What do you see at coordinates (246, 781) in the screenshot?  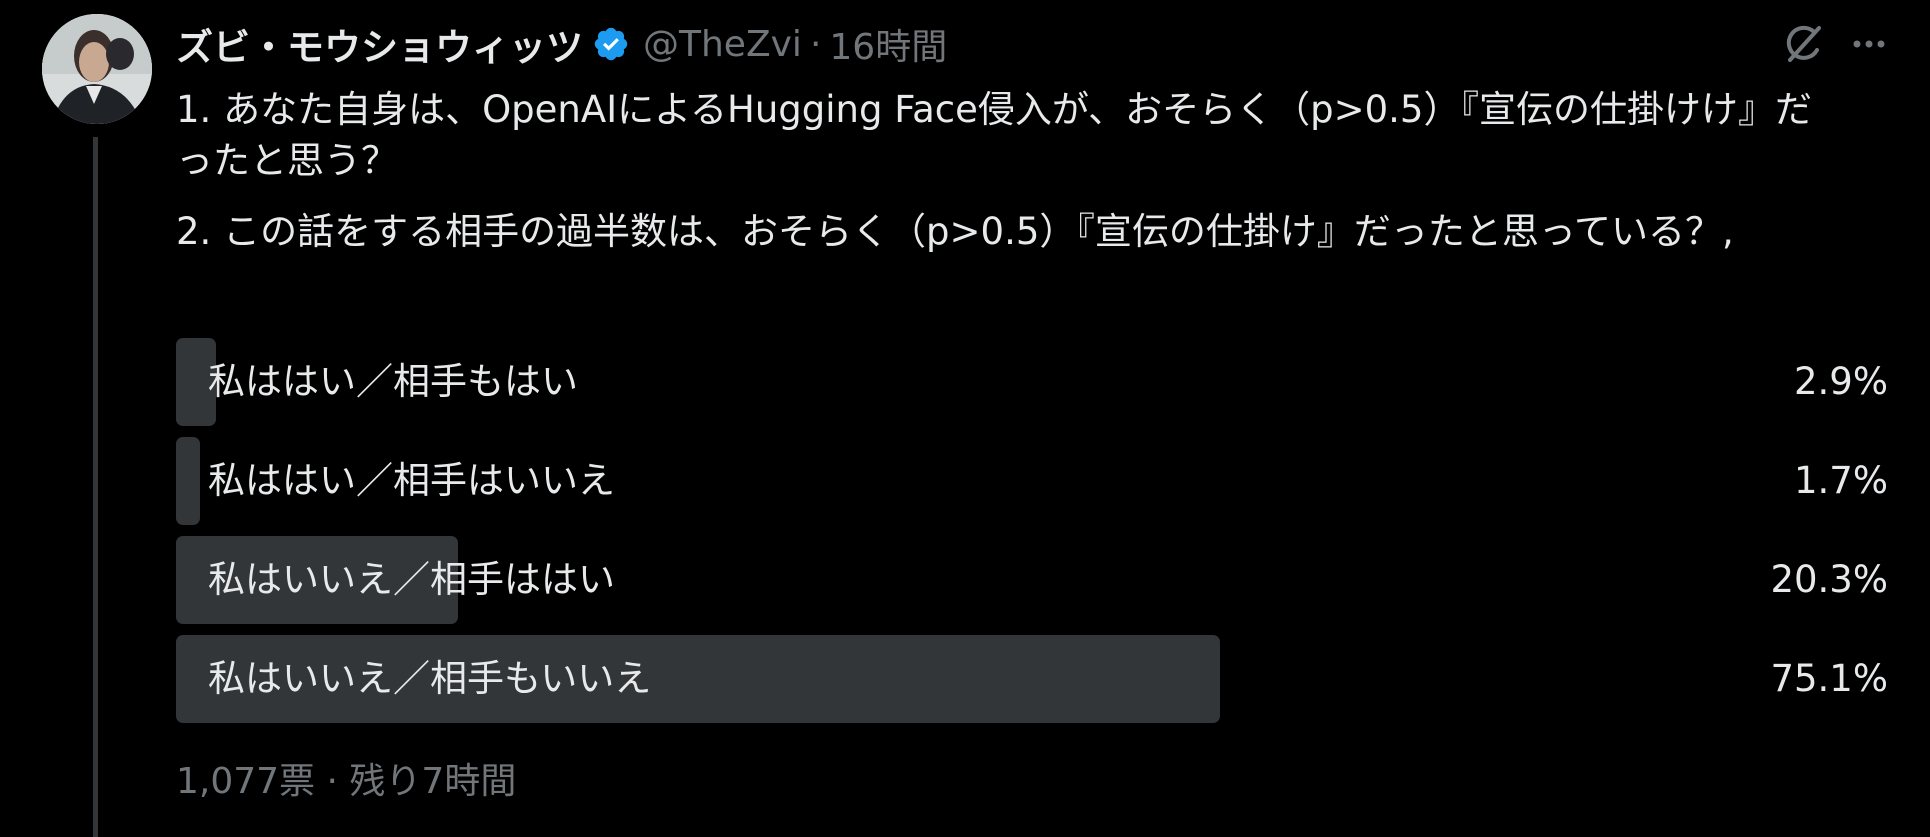 I see `poll-vote-count: 1,077票` at bounding box center [246, 781].